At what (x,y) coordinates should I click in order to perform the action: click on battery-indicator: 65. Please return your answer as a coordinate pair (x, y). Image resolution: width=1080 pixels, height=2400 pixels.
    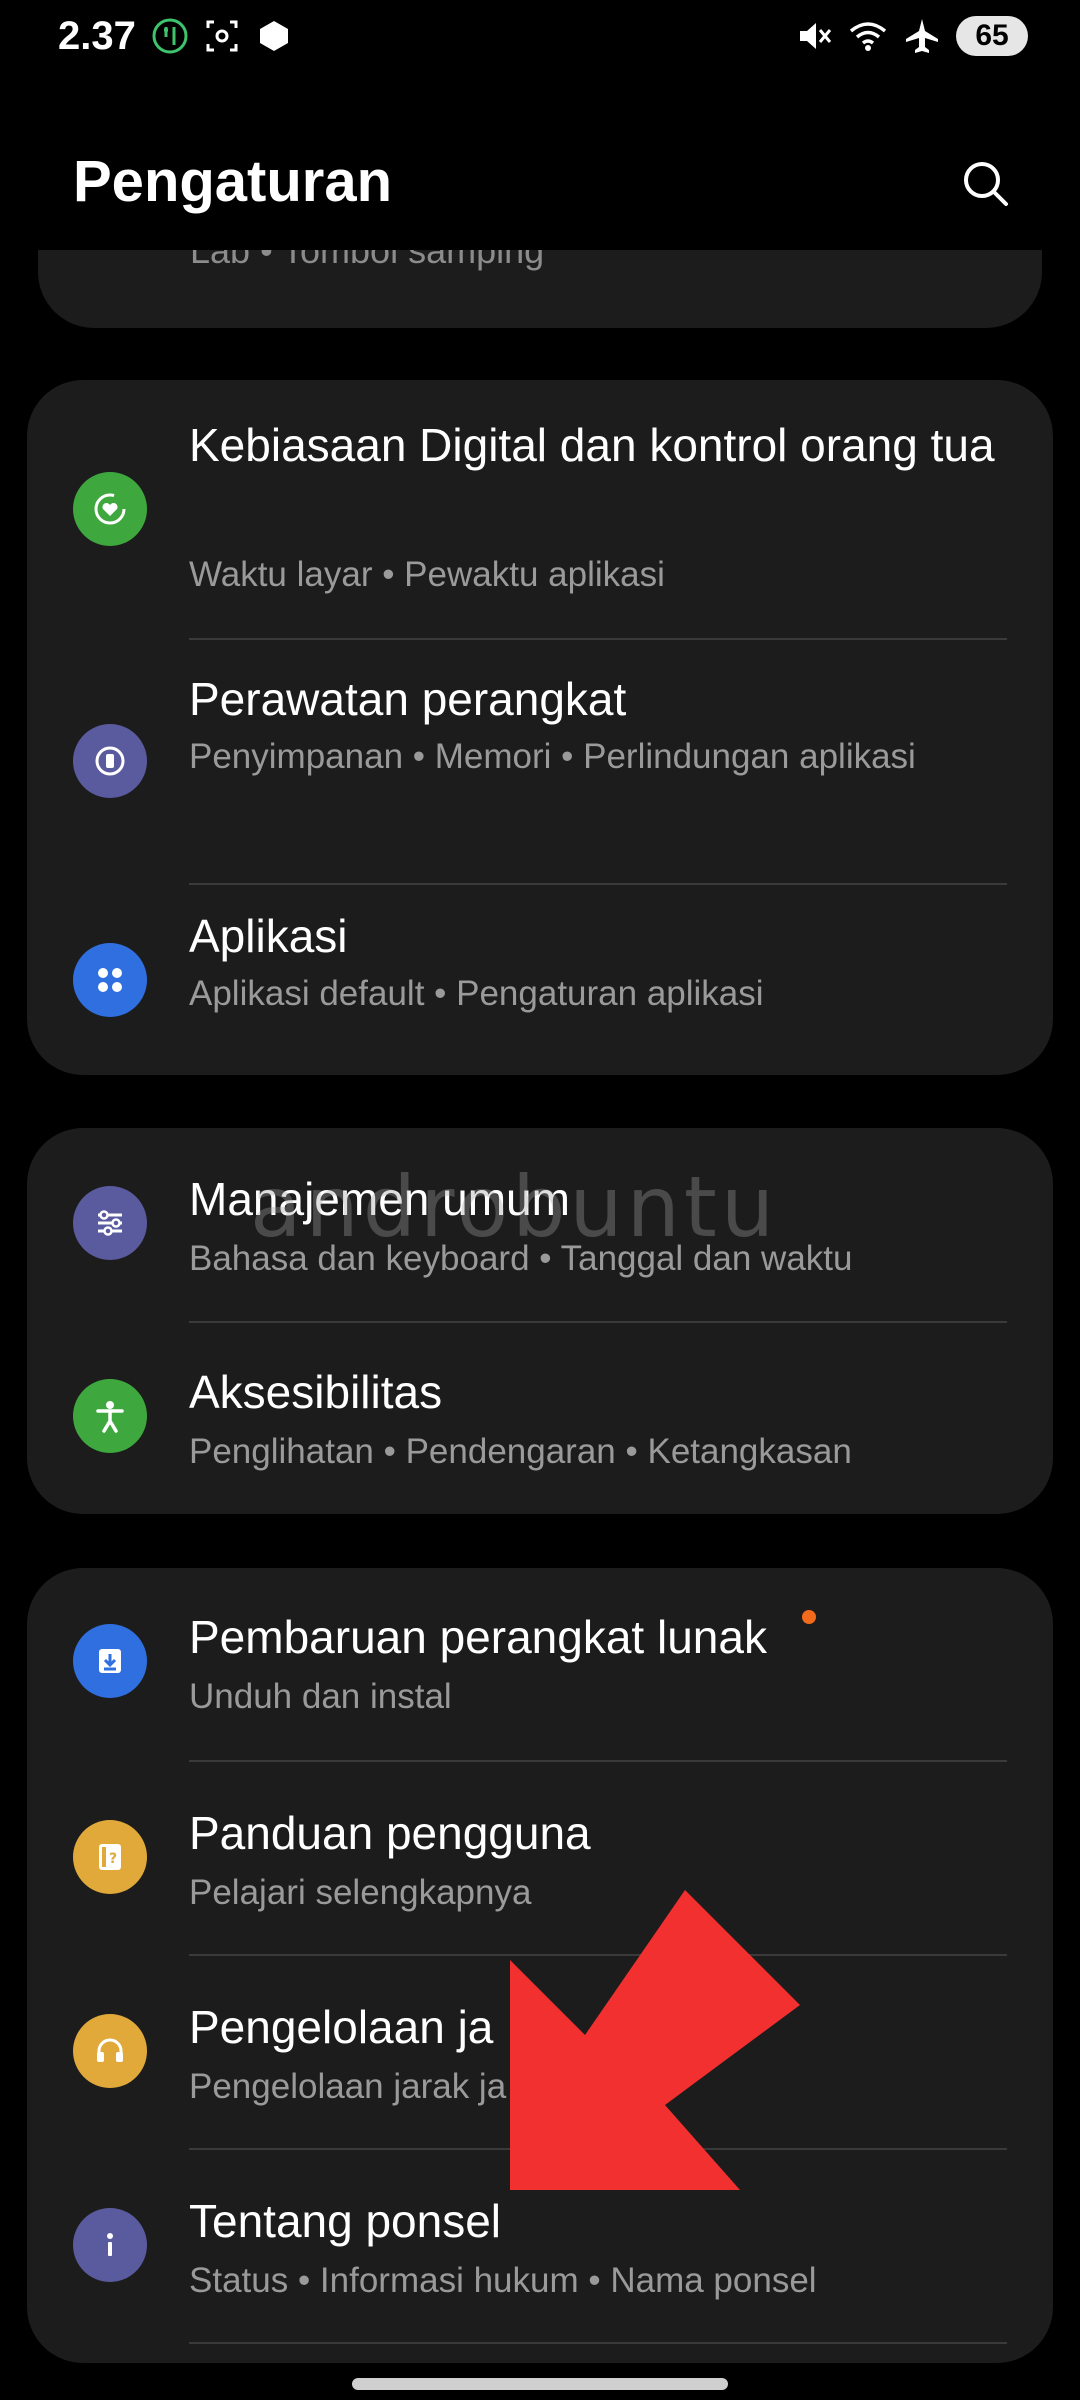
    Looking at the image, I should click on (992, 36).